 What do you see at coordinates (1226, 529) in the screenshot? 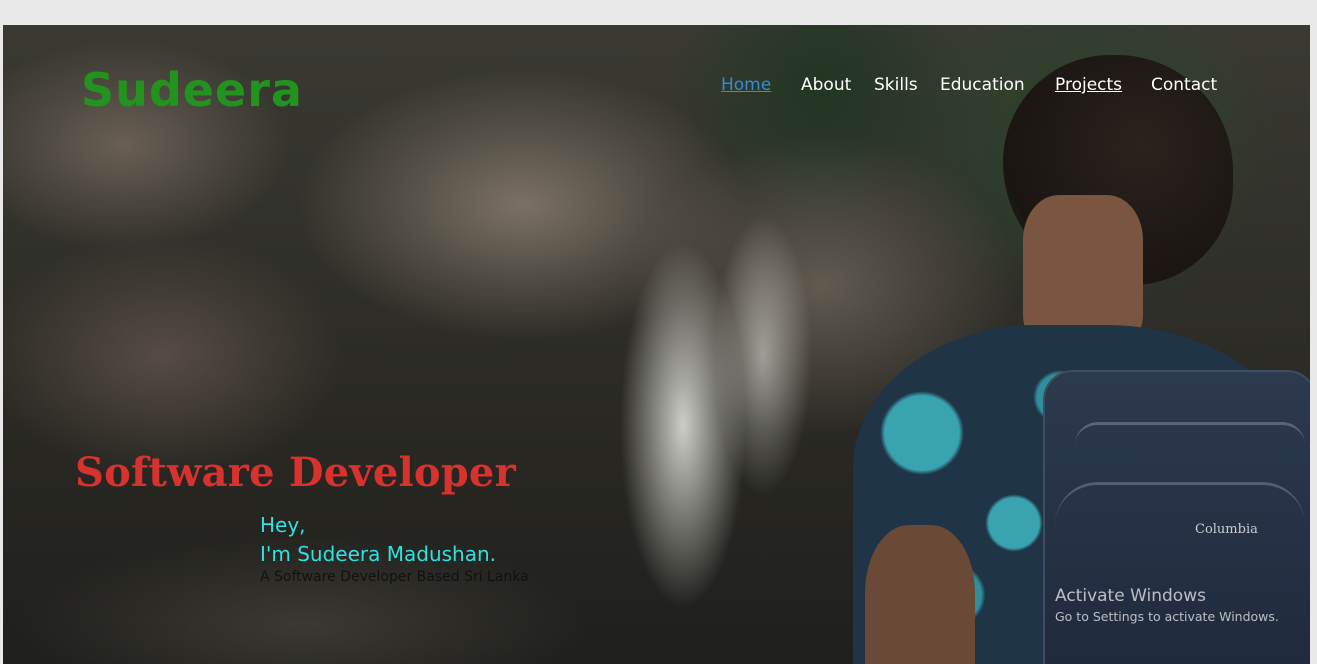
I see `backpack-logo: Columbia` at bounding box center [1226, 529].